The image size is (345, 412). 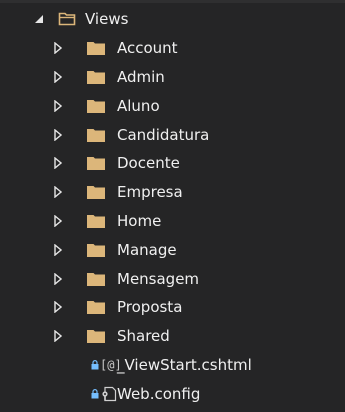 I want to click on tree-item-folder: Empresa, so click(x=172, y=192).